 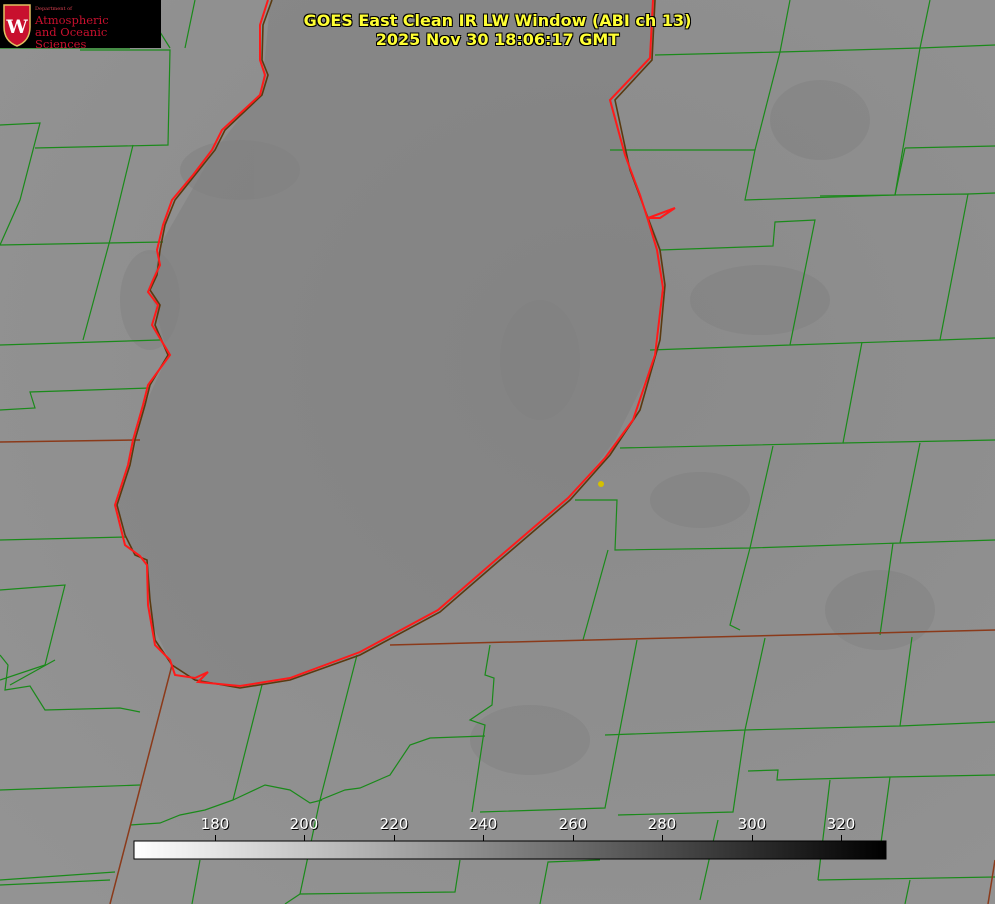 I want to click on tick-label: 320, so click(x=841, y=824).